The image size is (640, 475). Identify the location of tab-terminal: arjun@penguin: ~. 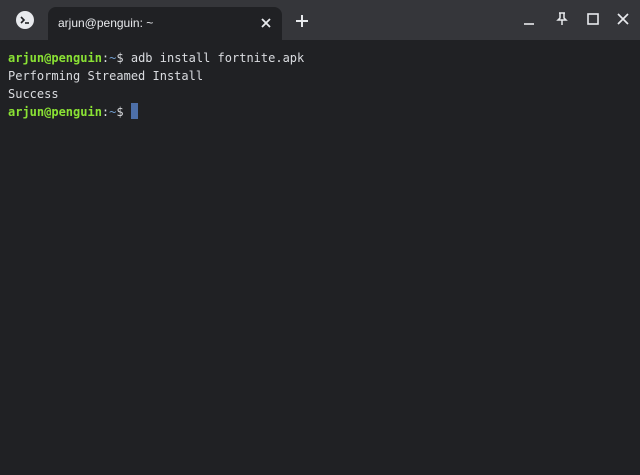
(165, 23).